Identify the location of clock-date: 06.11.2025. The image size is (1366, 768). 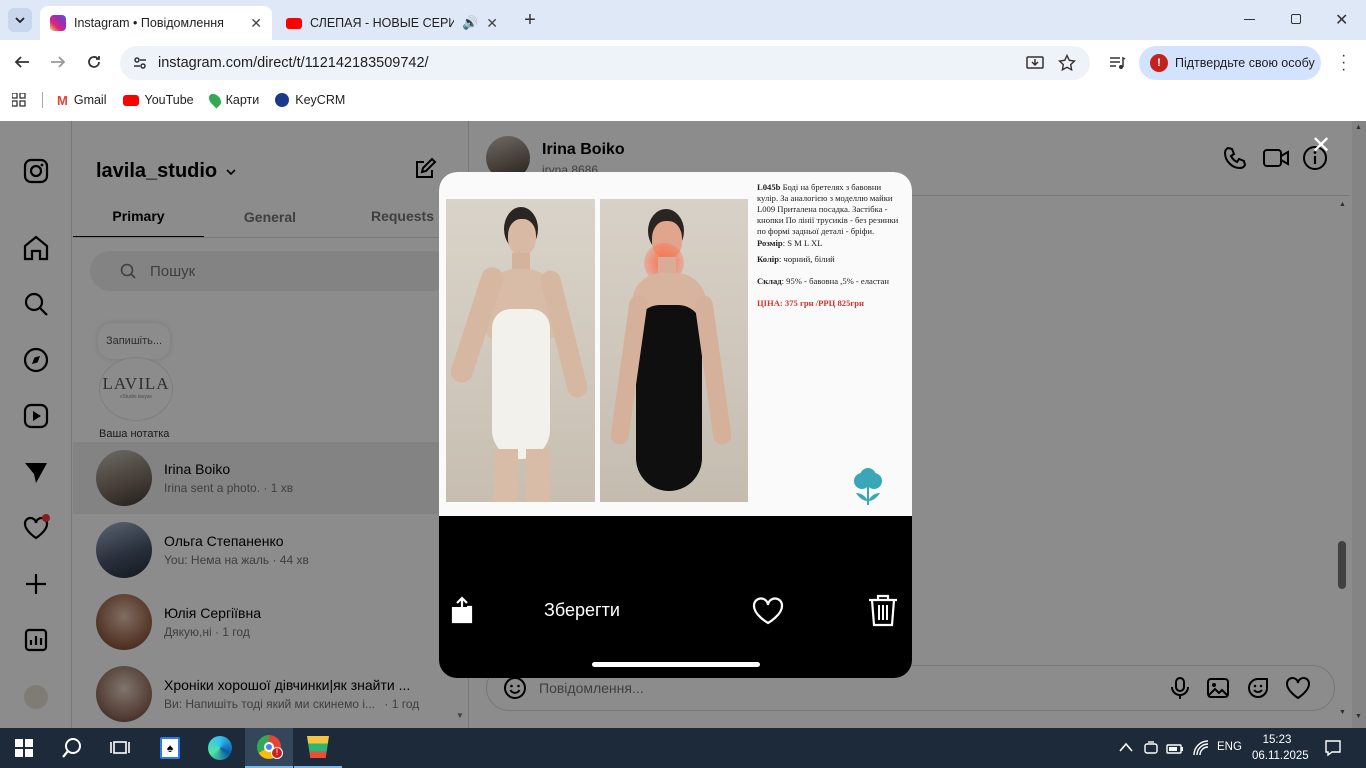
(1280, 756).